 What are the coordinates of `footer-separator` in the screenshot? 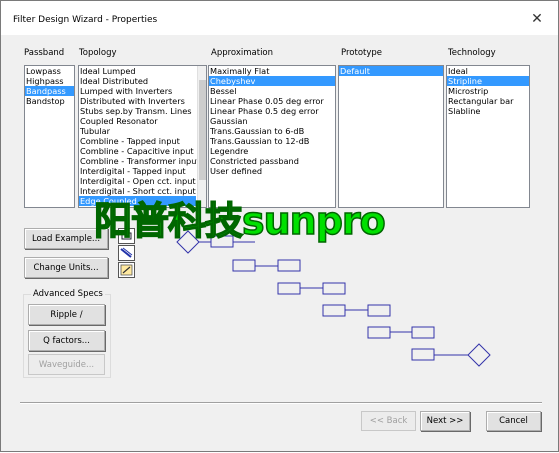 It's located at (281, 403).